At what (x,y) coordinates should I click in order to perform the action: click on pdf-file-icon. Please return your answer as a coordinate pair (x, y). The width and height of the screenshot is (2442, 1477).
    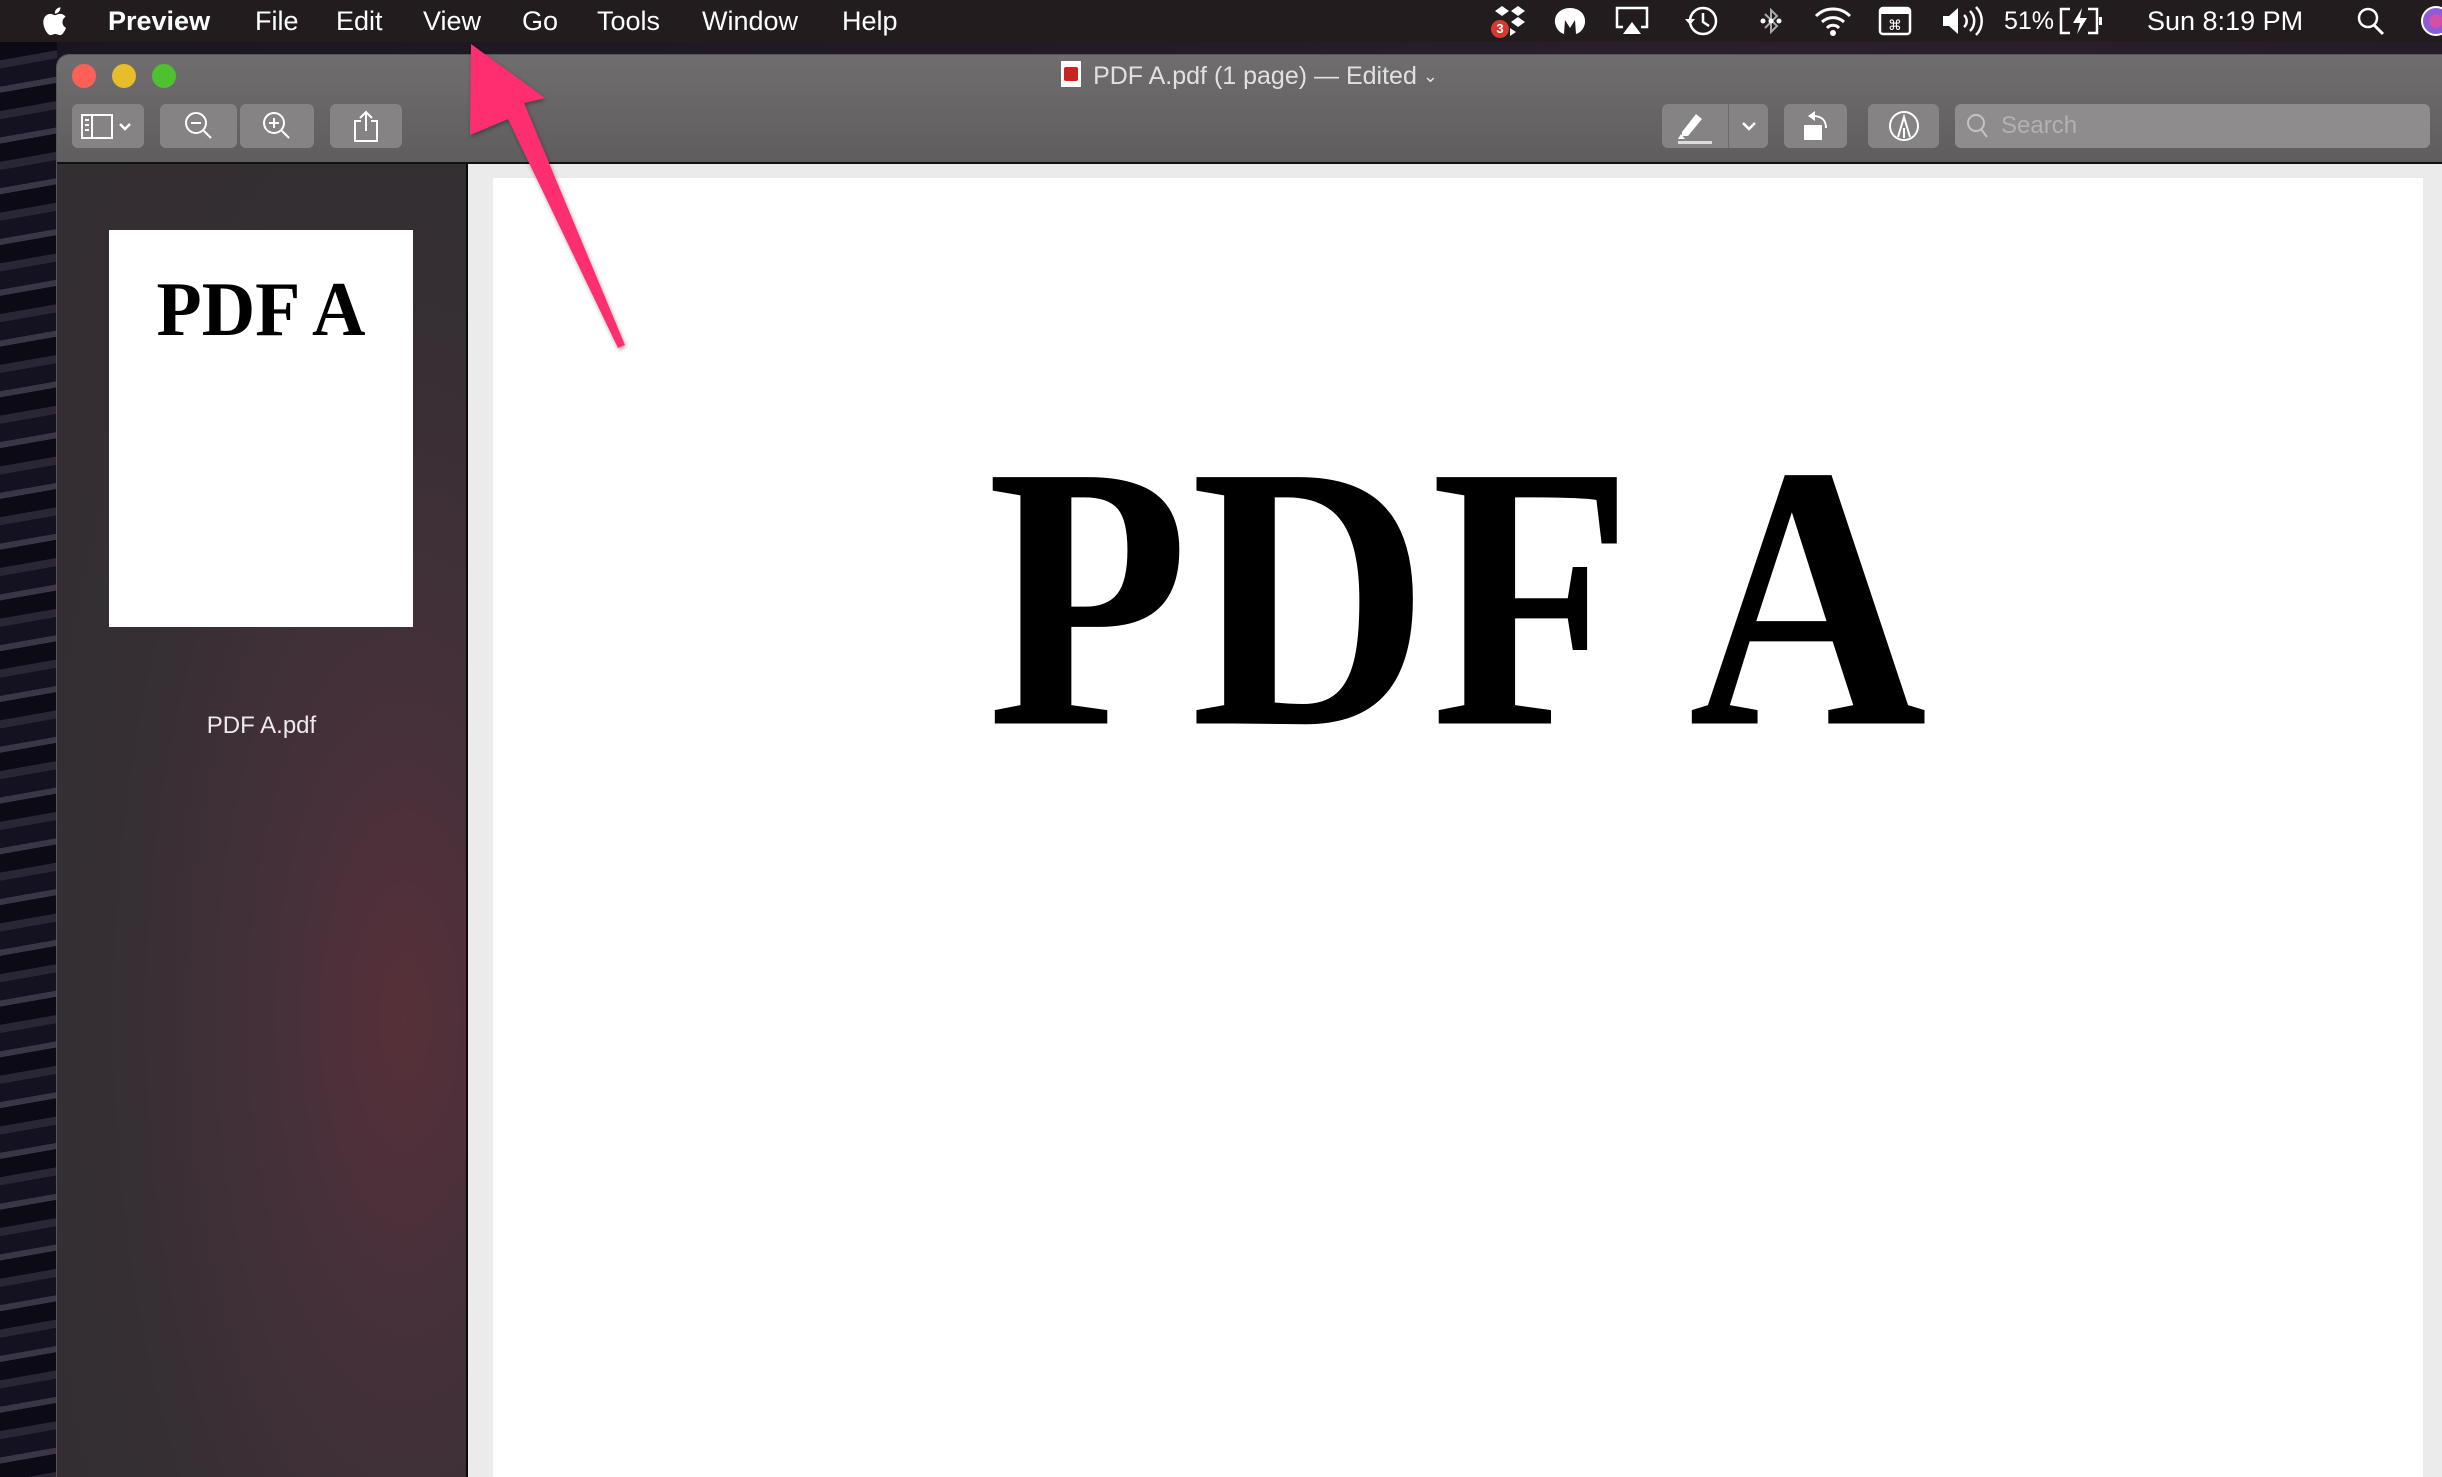
    Looking at the image, I should click on (1071, 74).